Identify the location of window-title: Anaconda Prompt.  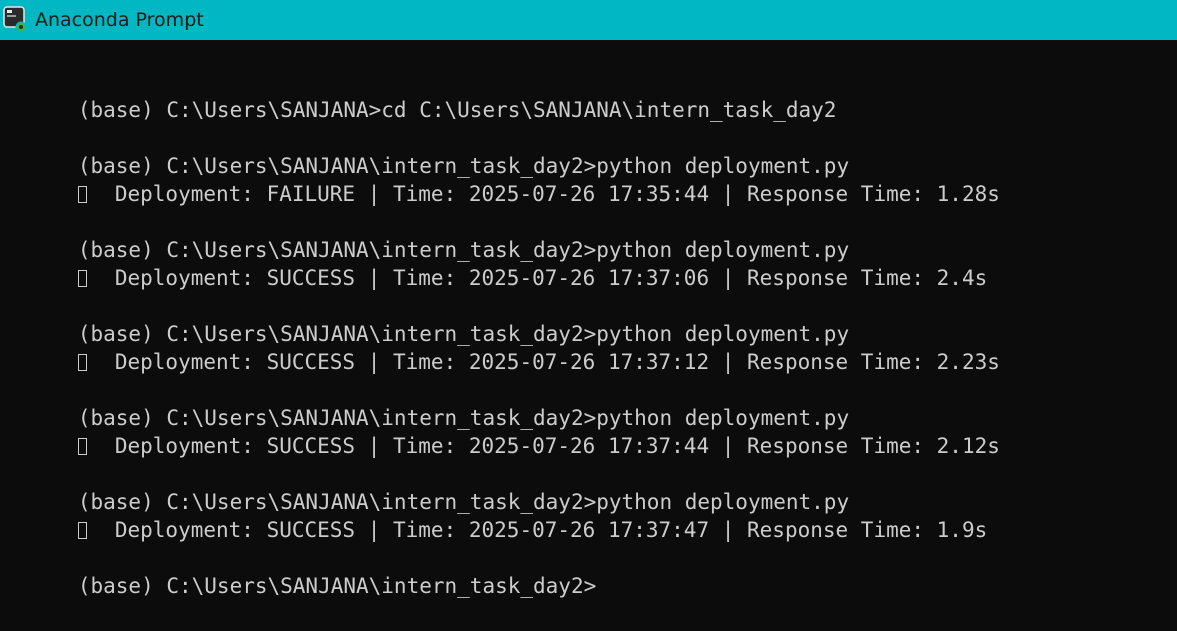
(119, 20).